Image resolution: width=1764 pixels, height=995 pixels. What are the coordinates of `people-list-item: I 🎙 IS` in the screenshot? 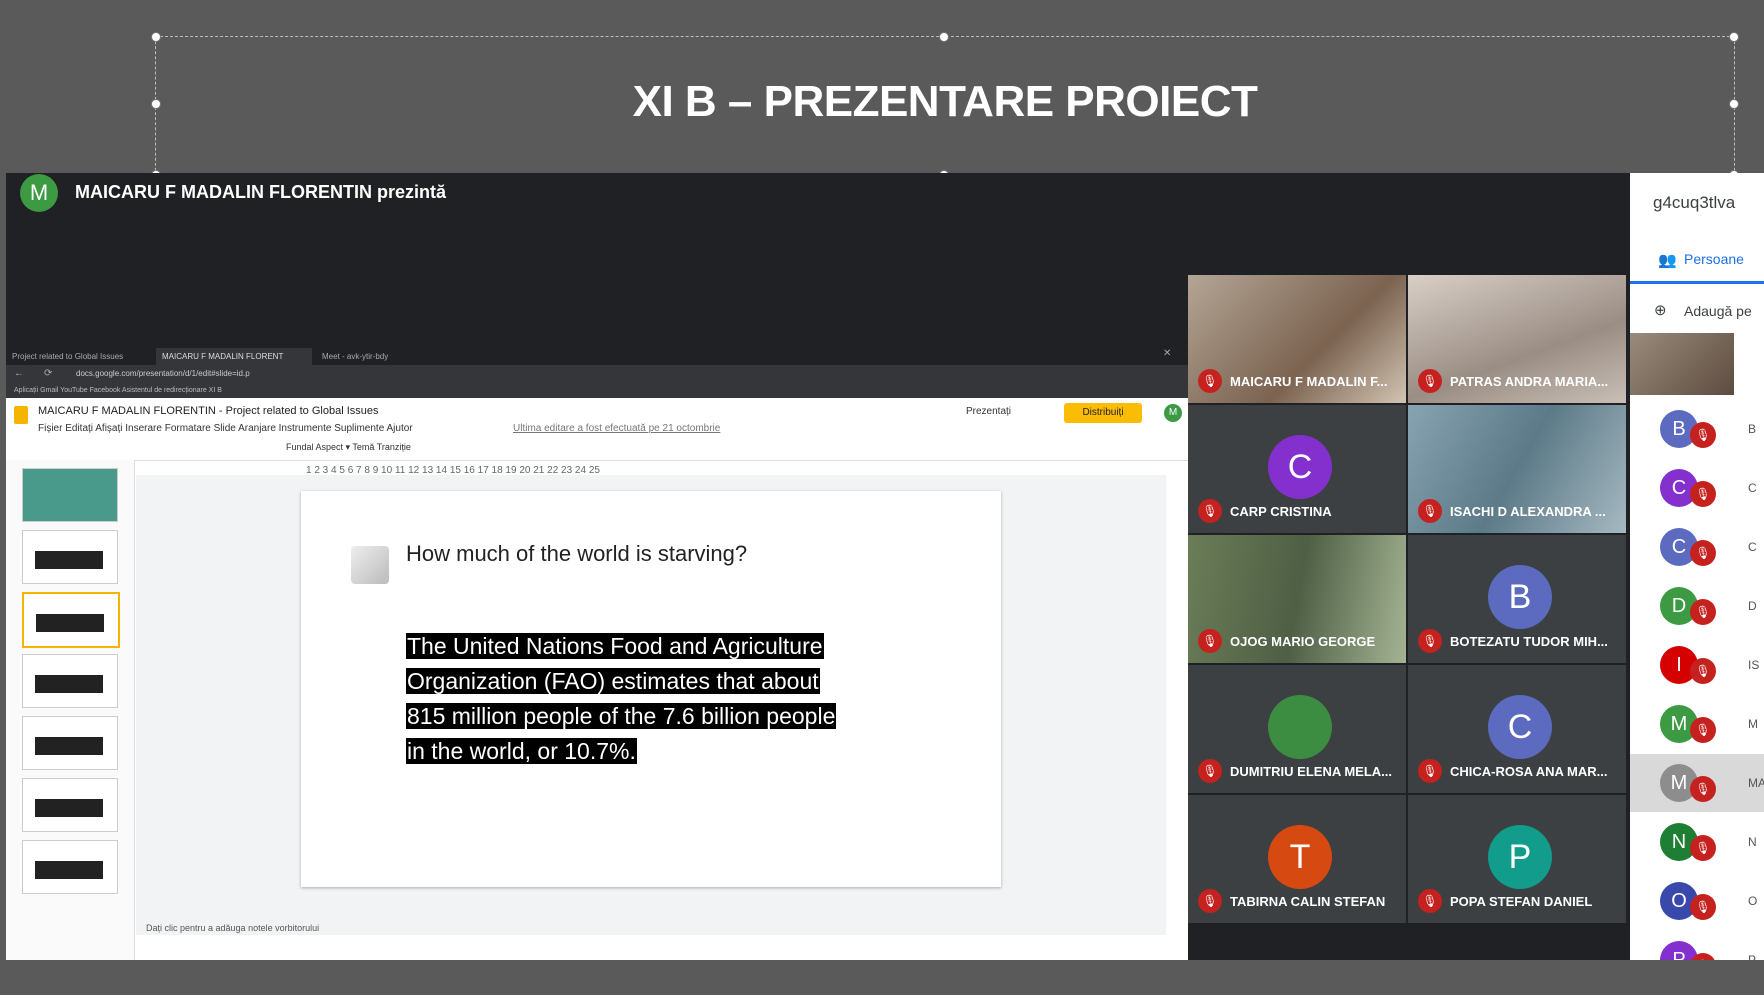 It's located at (1697, 665).